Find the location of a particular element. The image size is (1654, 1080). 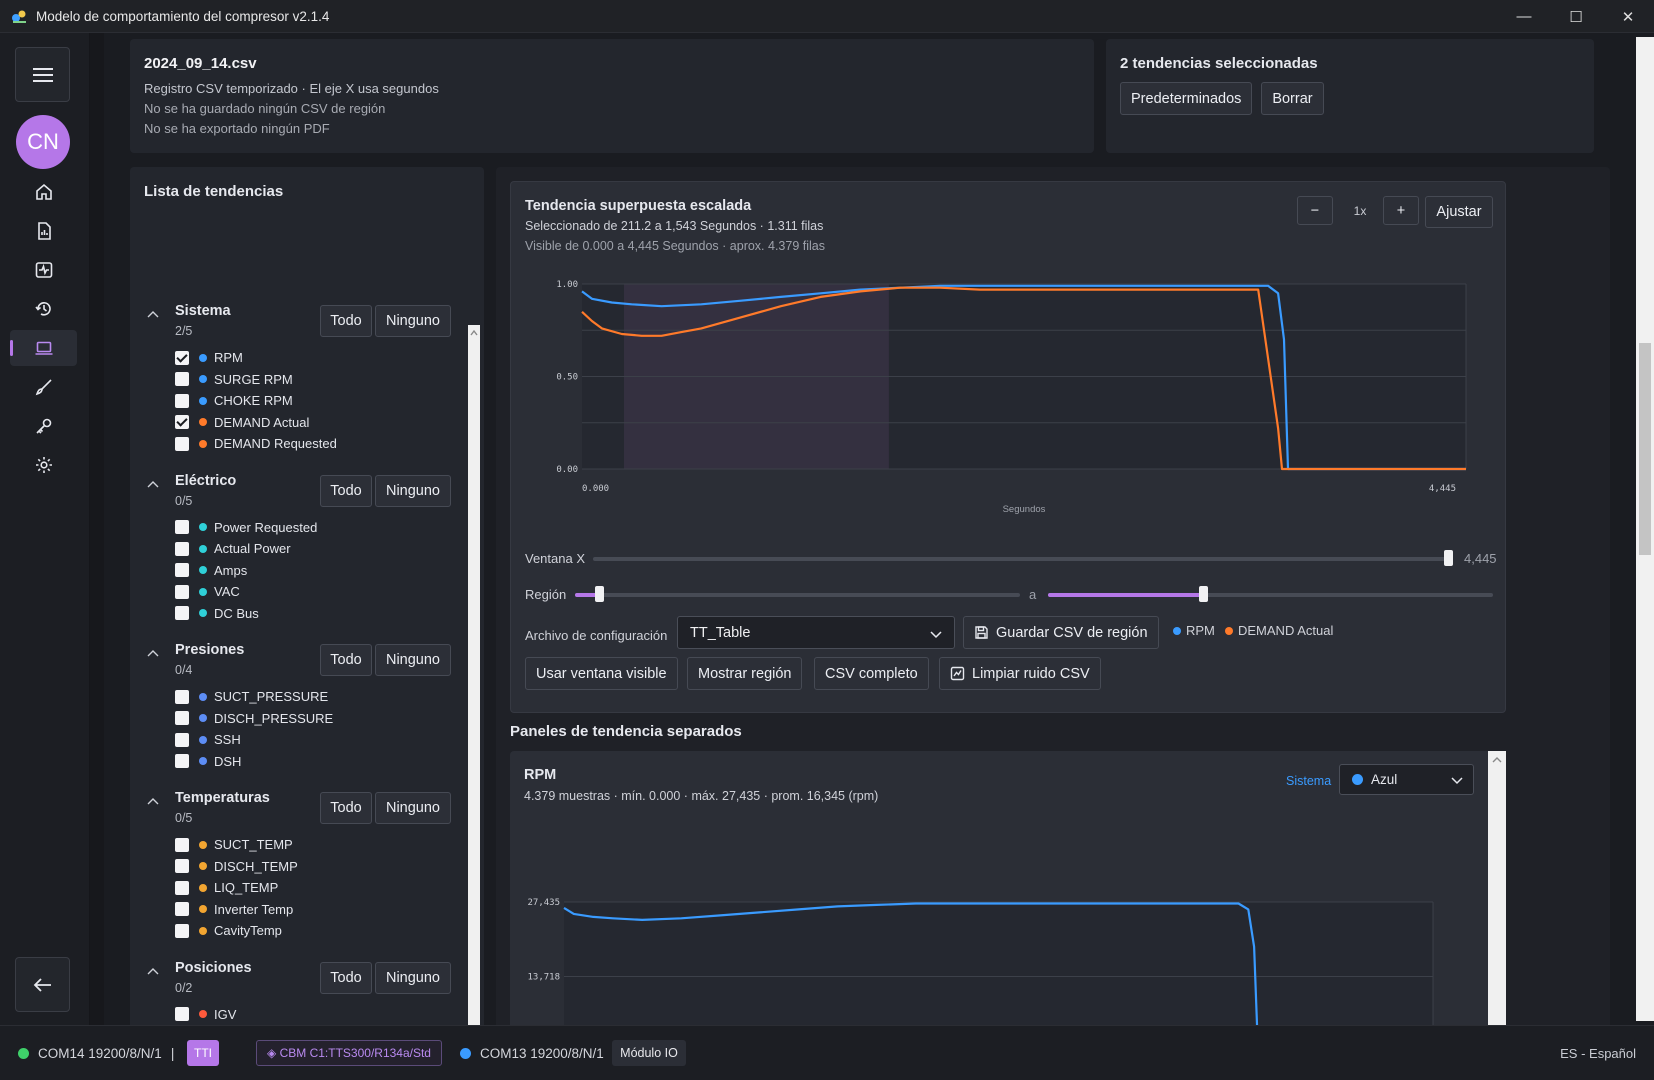

panel-scrollbar is located at coordinates (1497, 888).